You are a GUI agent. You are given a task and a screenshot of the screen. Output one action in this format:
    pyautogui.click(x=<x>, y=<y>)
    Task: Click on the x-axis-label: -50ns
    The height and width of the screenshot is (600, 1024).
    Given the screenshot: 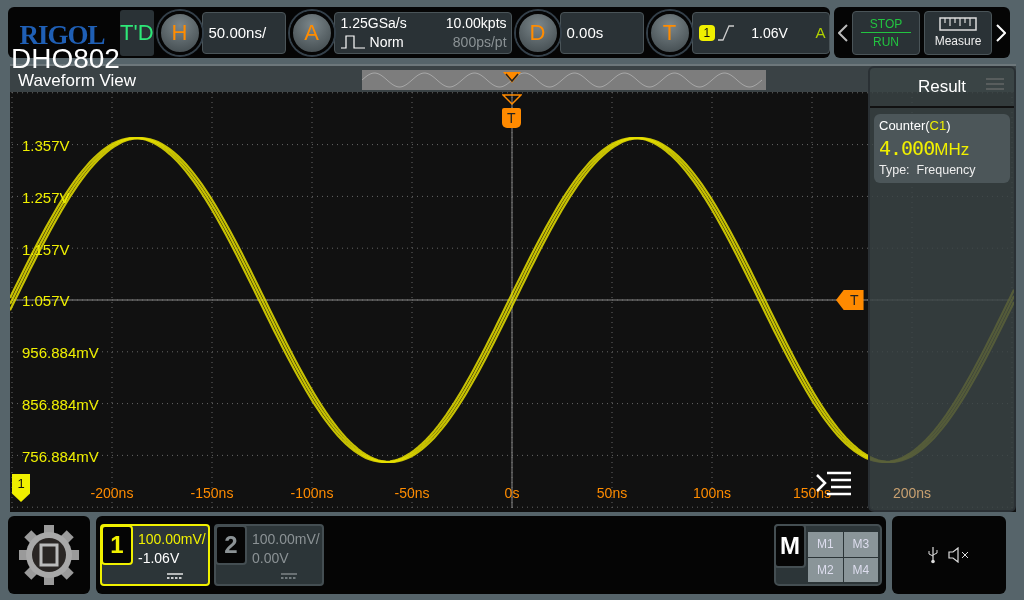 What is the action you would take?
    pyautogui.click(x=412, y=493)
    